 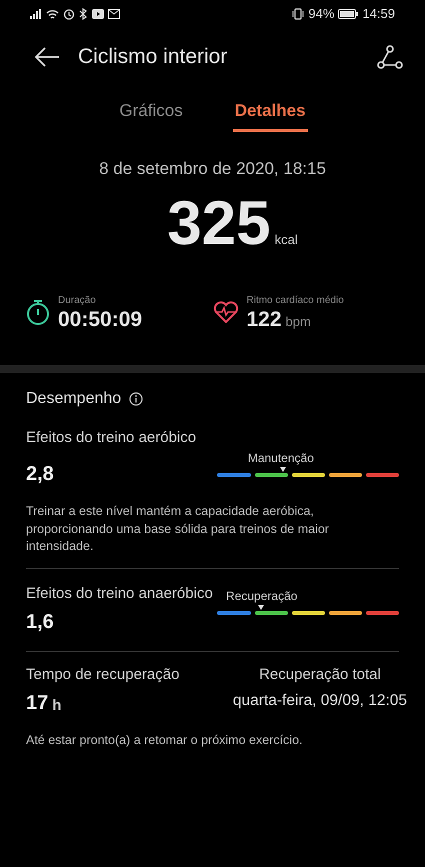 What do you see at coordinates (262, 596) in the screenshot?
I see `scale-label: Recuperação` at bounding box center [262, 596].